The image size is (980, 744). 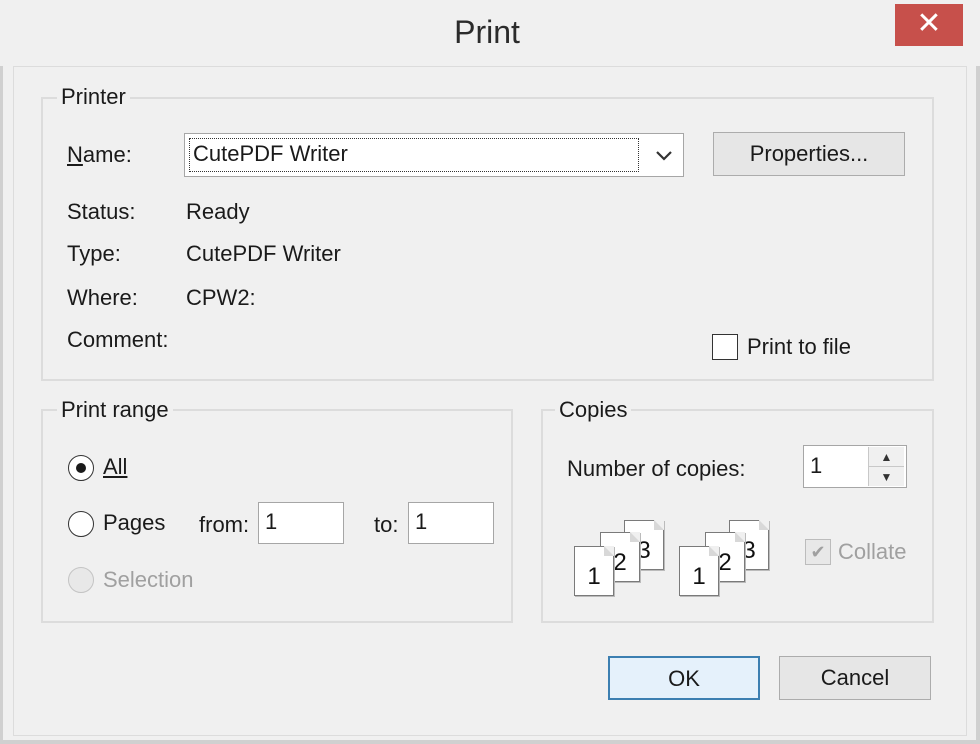 I want to click on dialog-title: Print, so click(x=487, y=32).